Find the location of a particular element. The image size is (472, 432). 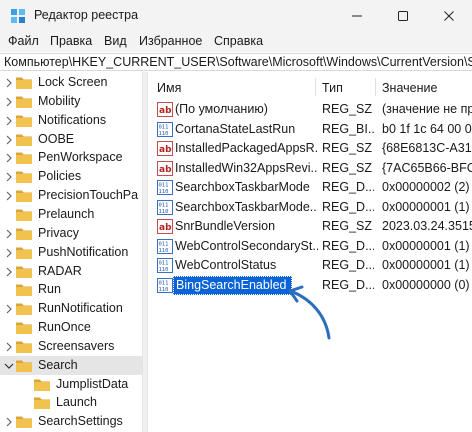

close-button is located at coordinates (449, 16).